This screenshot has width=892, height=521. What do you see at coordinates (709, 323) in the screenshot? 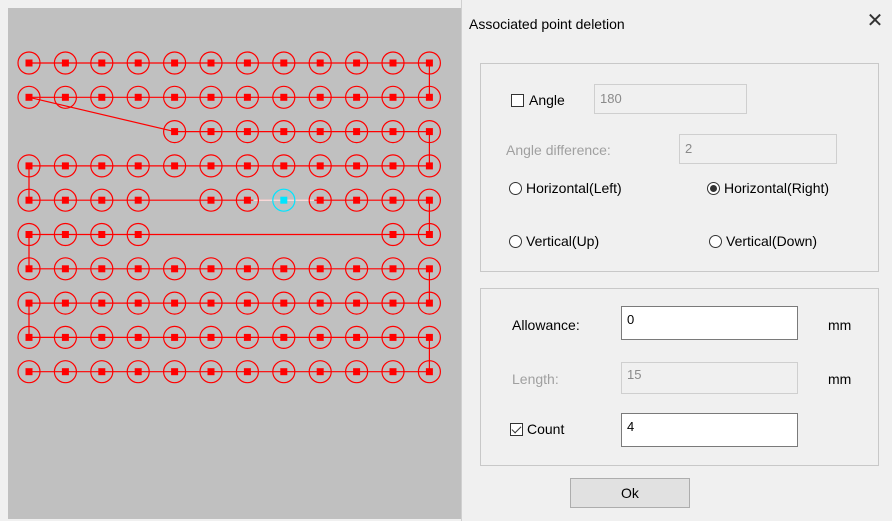
I see `allowance-input: 0` at bounding box center [709, 323].